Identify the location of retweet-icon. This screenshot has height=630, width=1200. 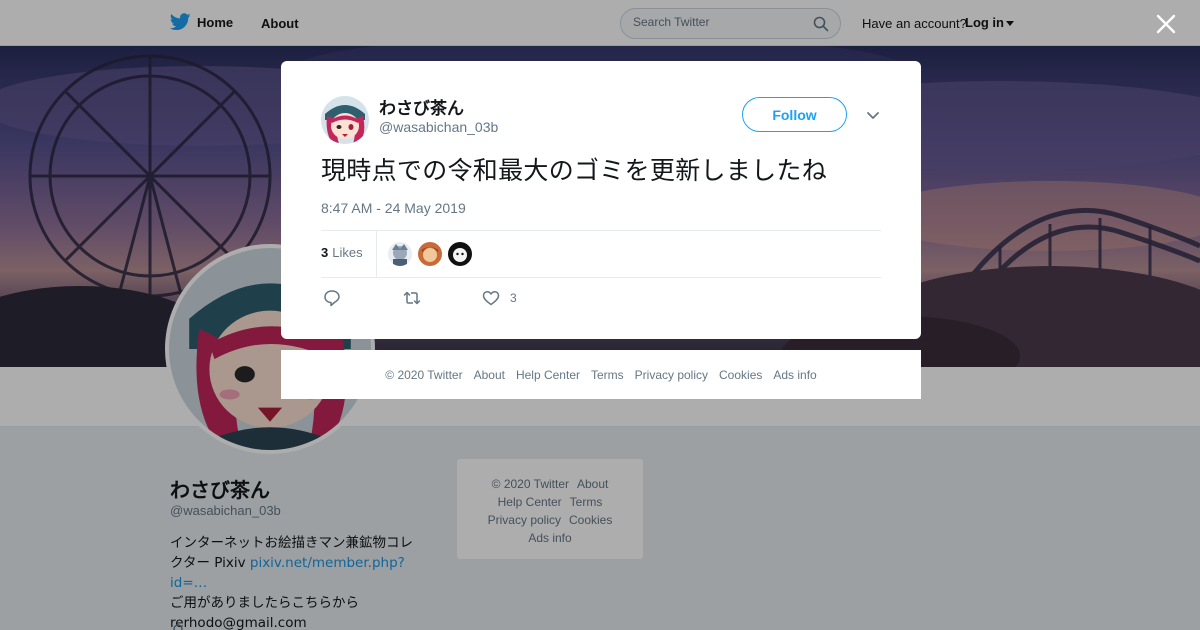
(412, 298).